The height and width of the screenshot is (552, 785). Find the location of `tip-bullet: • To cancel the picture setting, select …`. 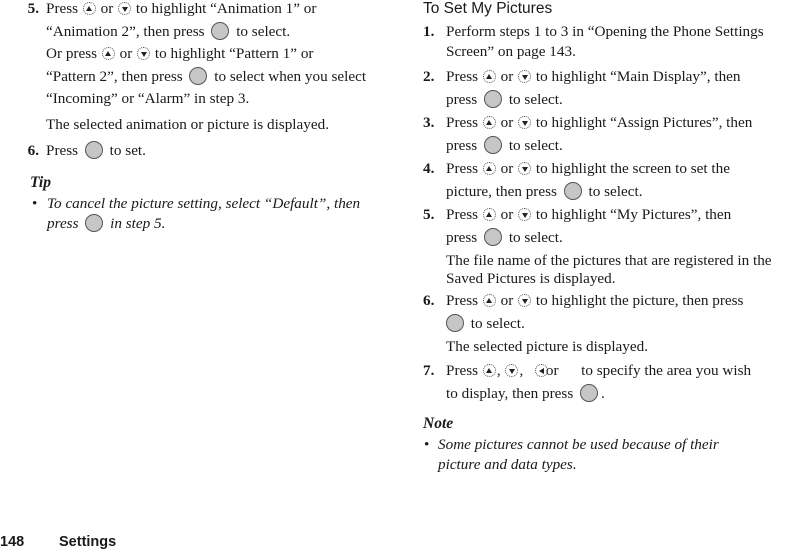

tip-bullet: • To cancel the picture setting, select … is located at coordinates (196, 213).